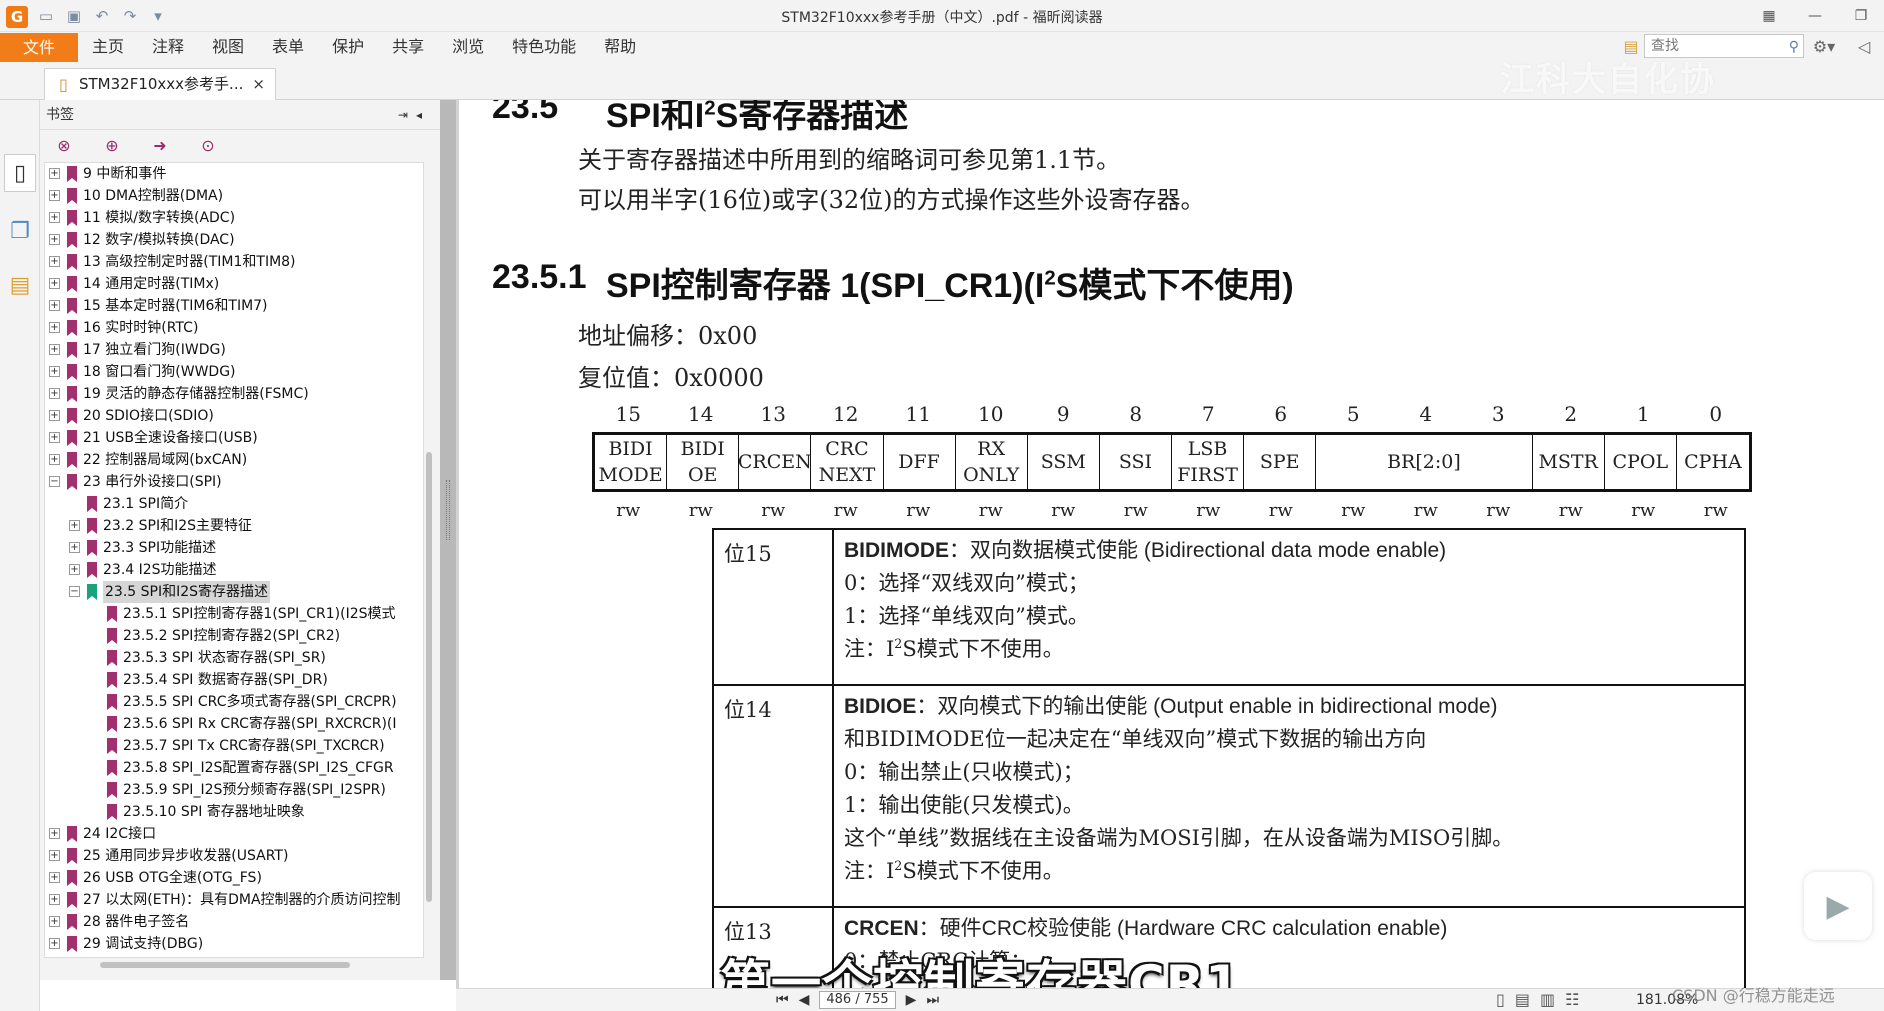 This screenshot has width=1884, height=1011. What do you see at coordinates (414, 115) in the screenshot?
I see `panel-controls: ⇥◂` at bounding box center [414, 115].